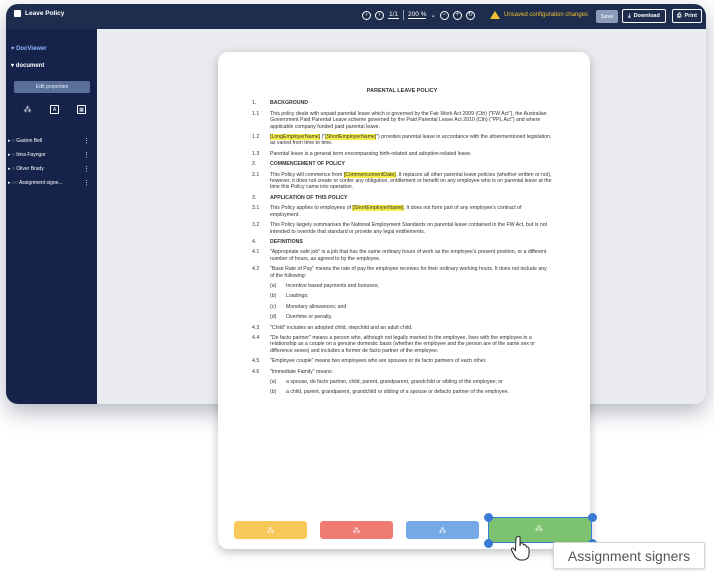 This screenshot has width=714, height=571. What do you see at coordinates (297, 296) in the screenshot?
I see `section-text: Loadings;` at bounding box center [297, 296].